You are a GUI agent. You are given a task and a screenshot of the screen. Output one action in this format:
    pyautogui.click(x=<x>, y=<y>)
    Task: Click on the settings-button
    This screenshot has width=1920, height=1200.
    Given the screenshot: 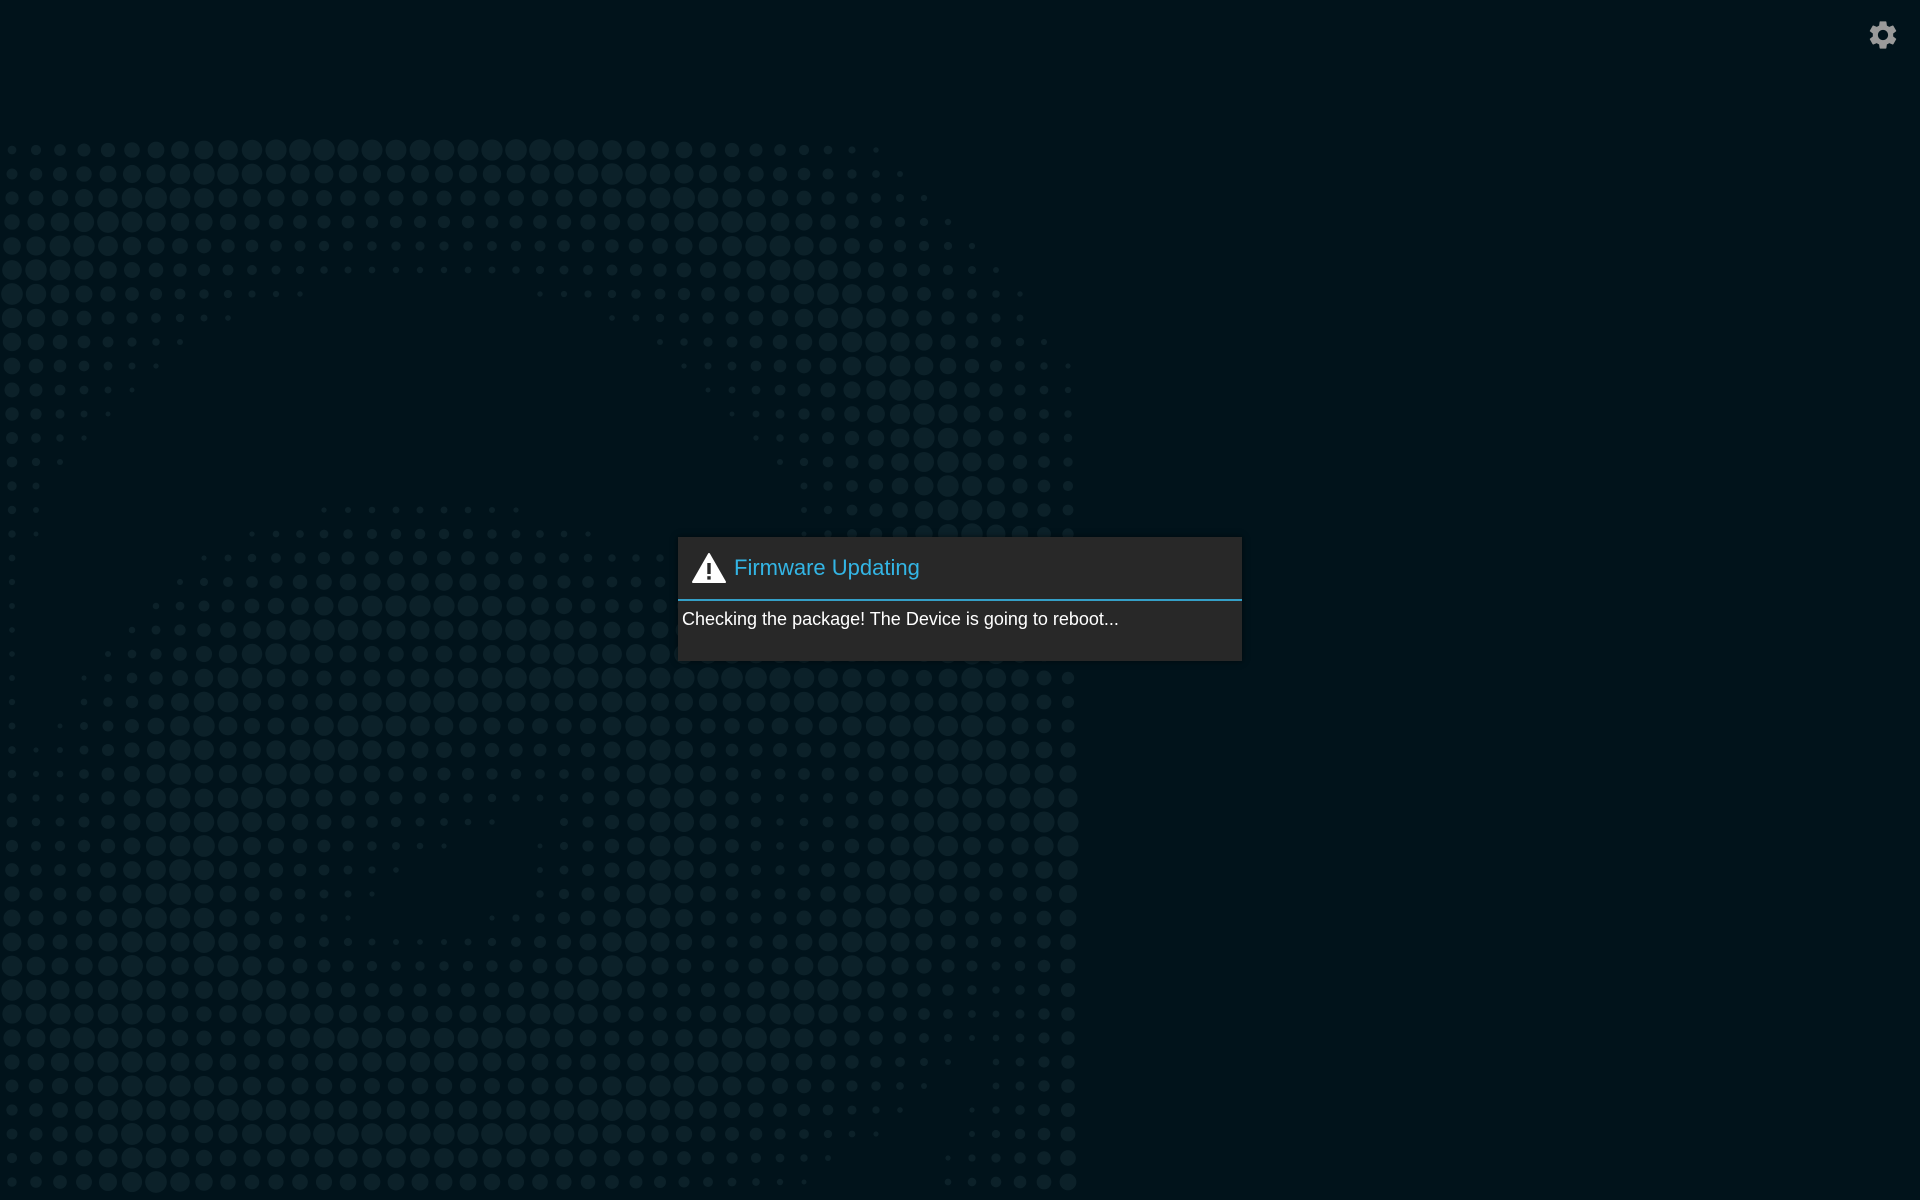 What is the action you would take?
    pyautogui.click(x=1883, y=35)
    